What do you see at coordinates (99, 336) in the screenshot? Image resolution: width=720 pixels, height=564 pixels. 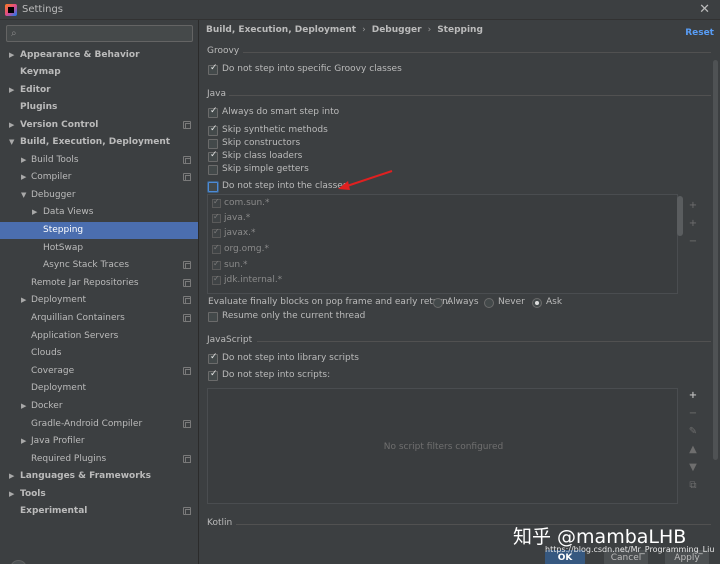 I see `sidebar-item: Application Servers` at bounding box center [99, 336].